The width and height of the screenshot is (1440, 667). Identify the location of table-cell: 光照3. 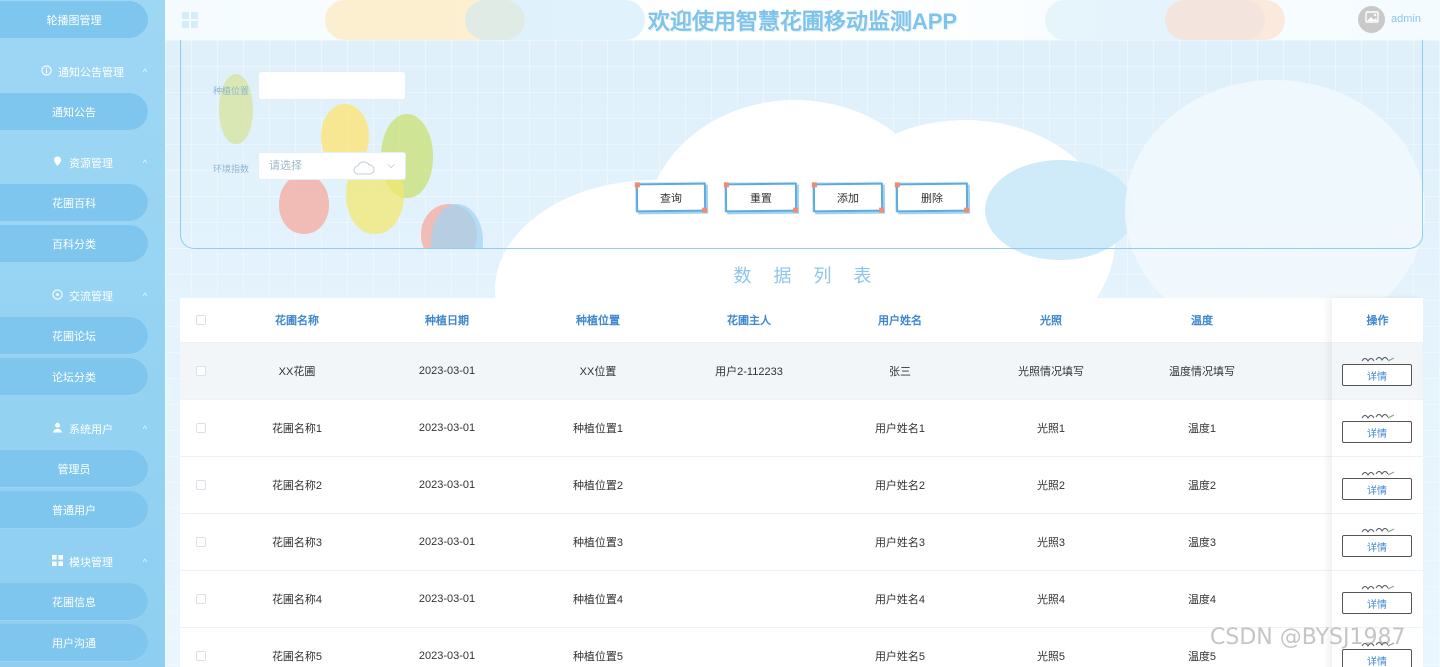
(1051, 543).